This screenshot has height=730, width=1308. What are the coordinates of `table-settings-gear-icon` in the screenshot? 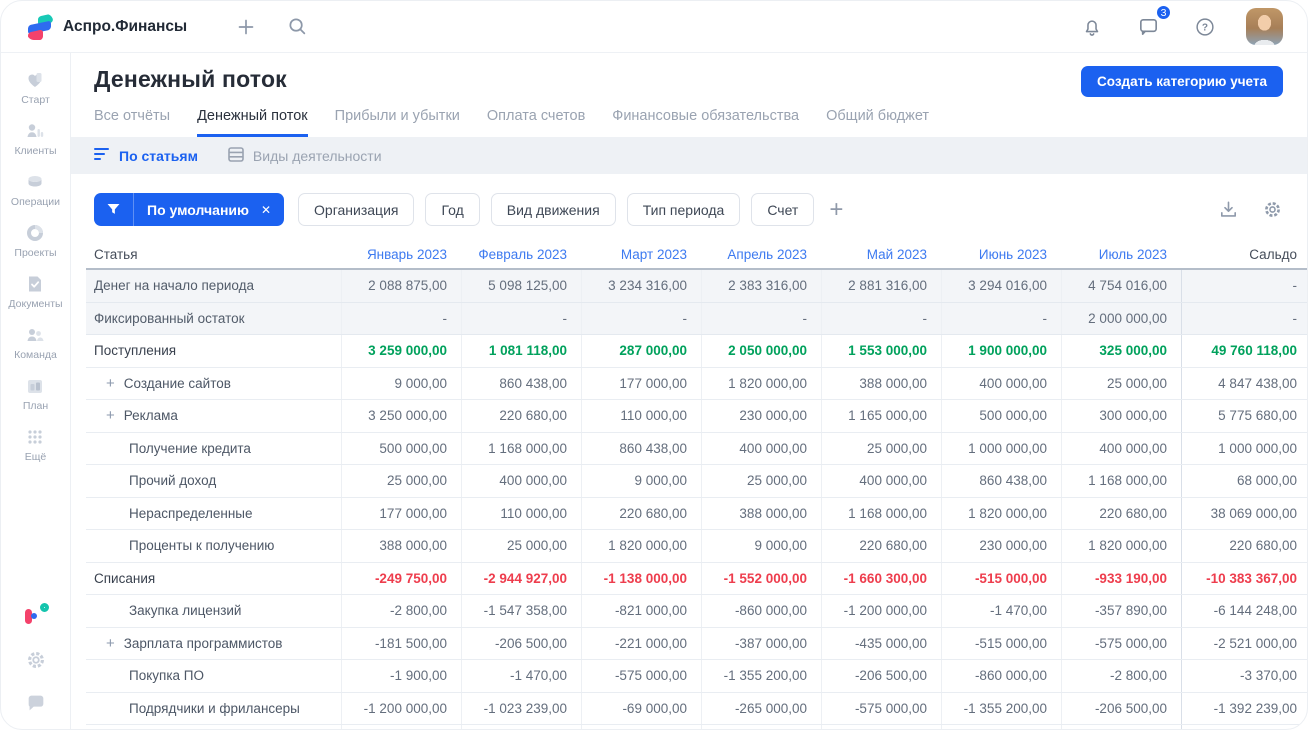 It's located at (1272, 209).